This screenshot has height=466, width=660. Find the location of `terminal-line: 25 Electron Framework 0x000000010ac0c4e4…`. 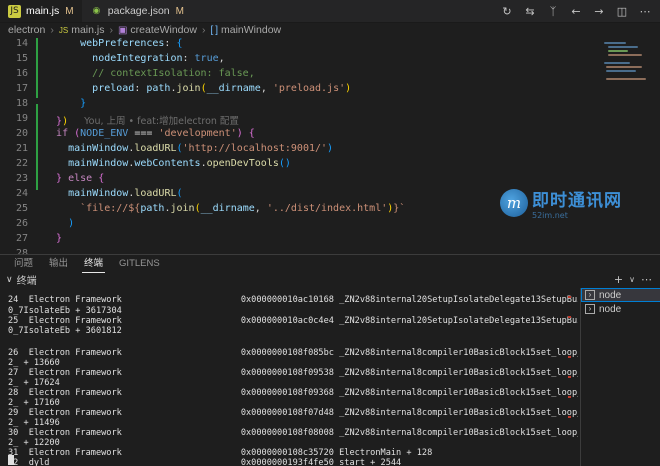

terminal-line: 25 Electron Framework 0x000000010ac0c4e4… is located at coordinates (293, 321).